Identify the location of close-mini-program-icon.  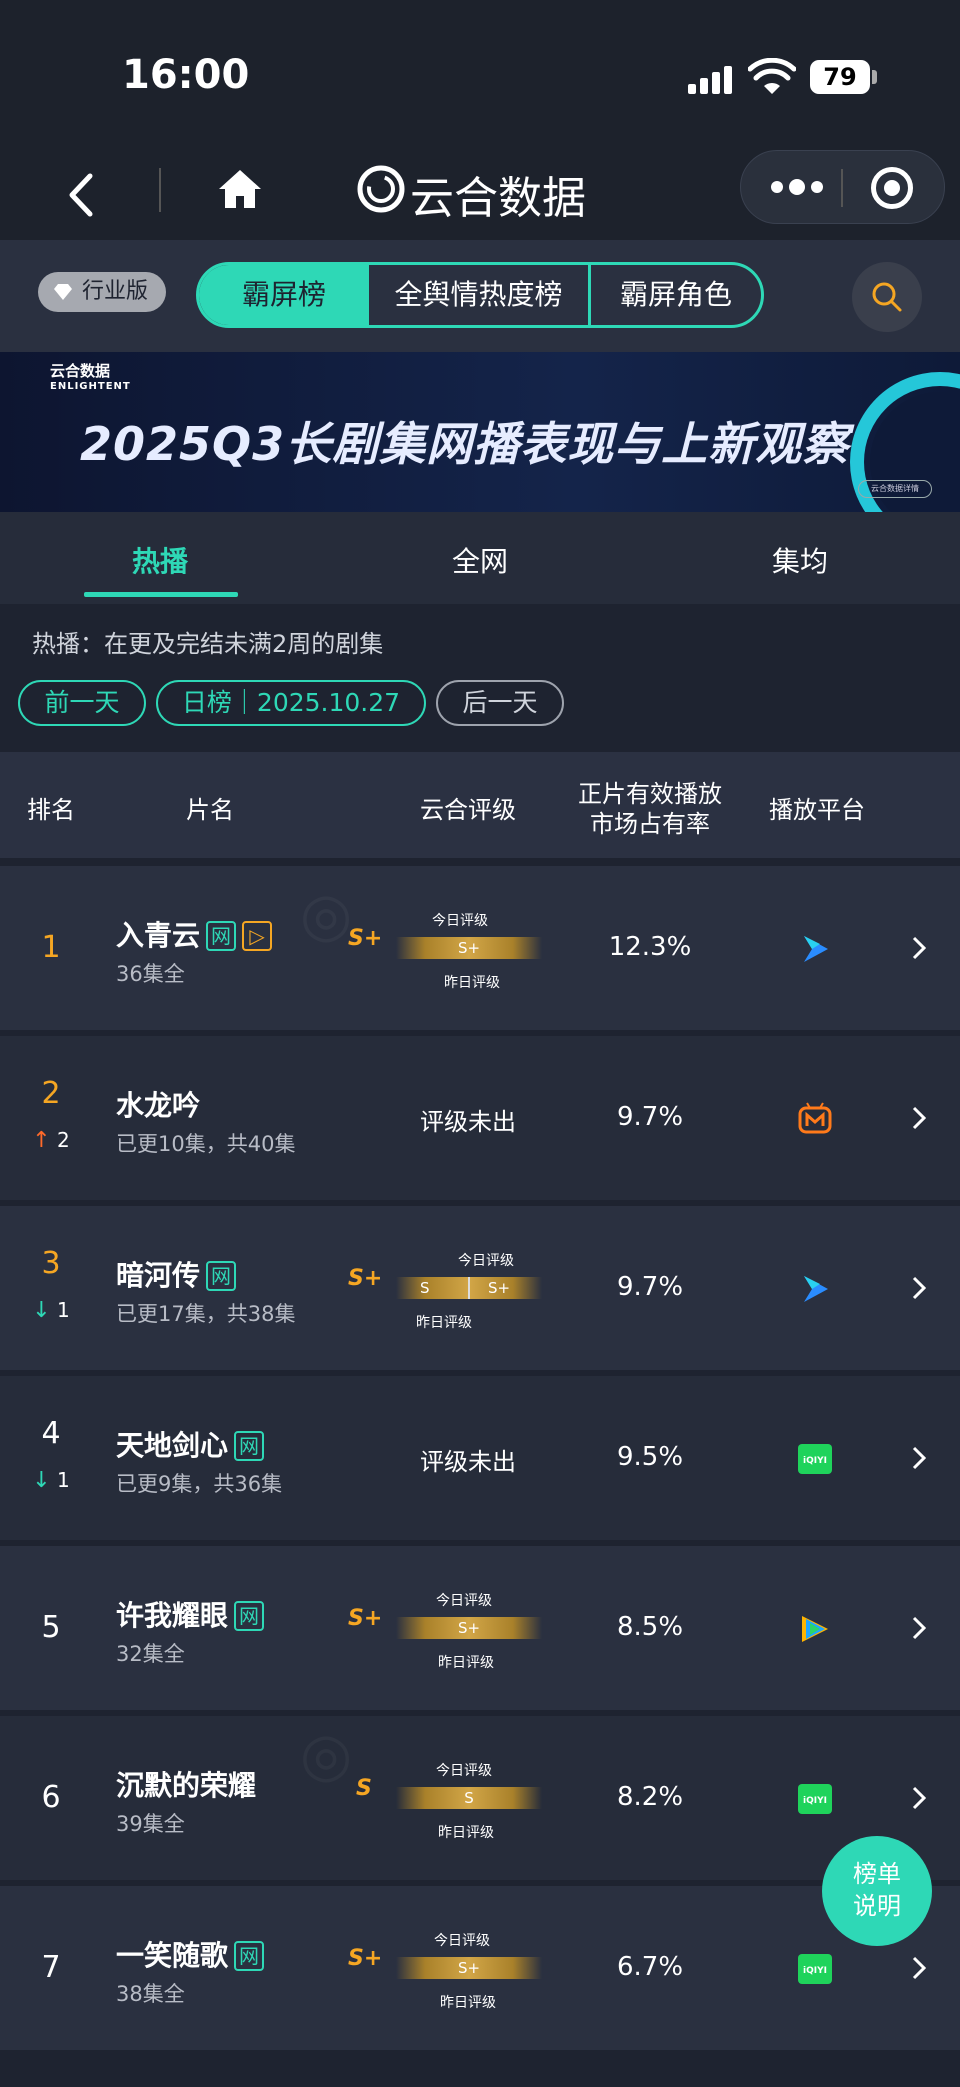
(892, 188).